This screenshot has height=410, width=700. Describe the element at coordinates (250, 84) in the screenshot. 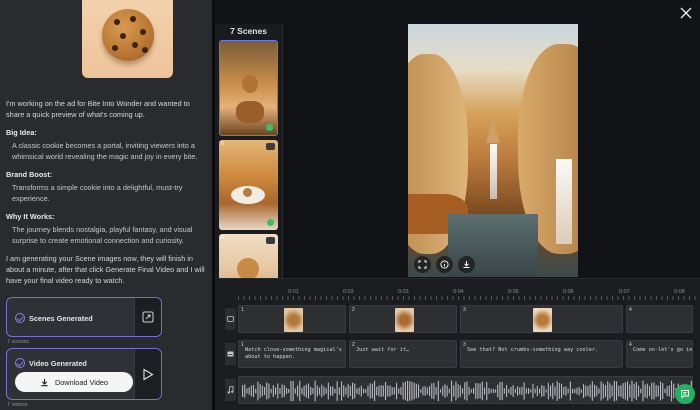

I see `cookie-portal` at that location.